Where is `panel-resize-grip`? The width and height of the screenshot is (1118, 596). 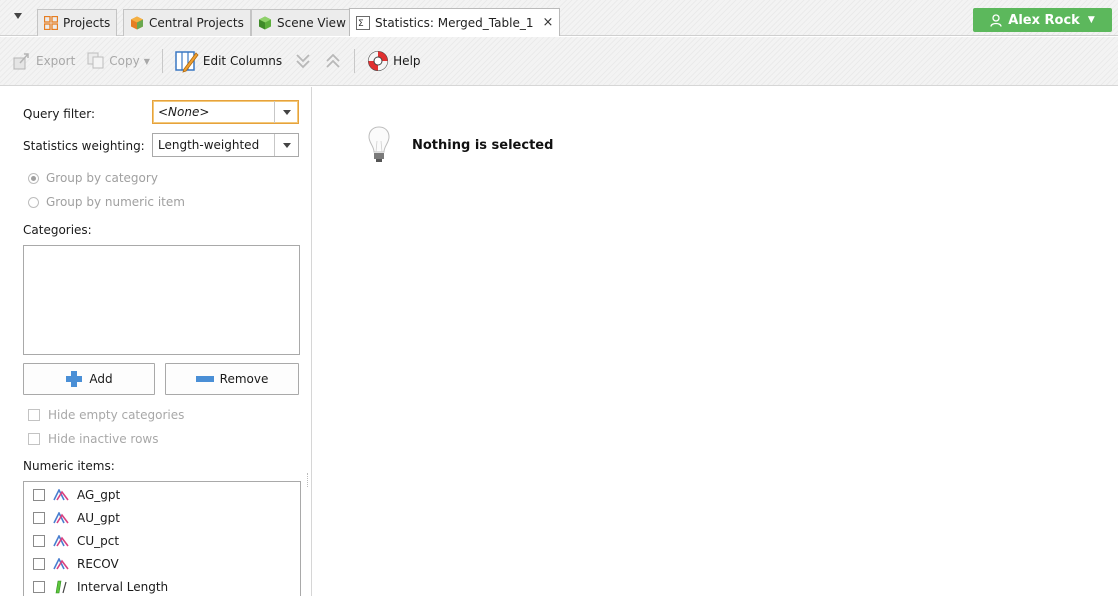
panel-resize-grip is located at coordinates (308, 480).